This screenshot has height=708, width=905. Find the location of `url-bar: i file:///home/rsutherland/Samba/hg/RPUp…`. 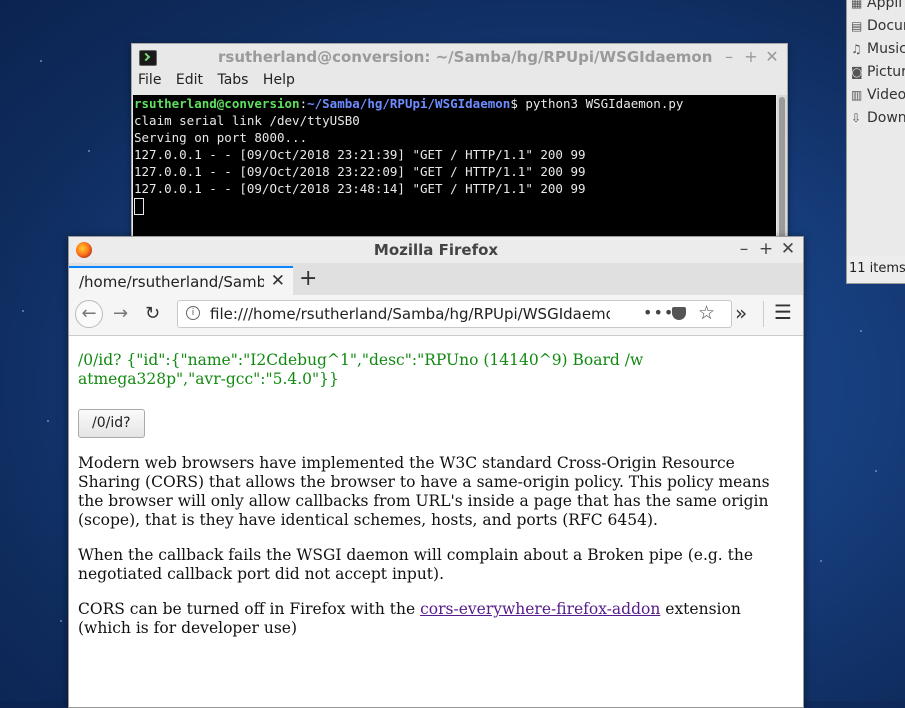

url-bar: i file:///home/rsutherland/Samba/hg/RPUp… is located at coordinates (454, 314).